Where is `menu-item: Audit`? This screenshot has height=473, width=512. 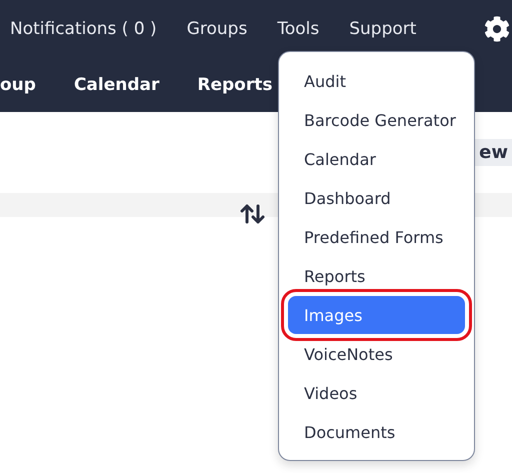
menu-item: Audit is located at coordinates (376, 81).